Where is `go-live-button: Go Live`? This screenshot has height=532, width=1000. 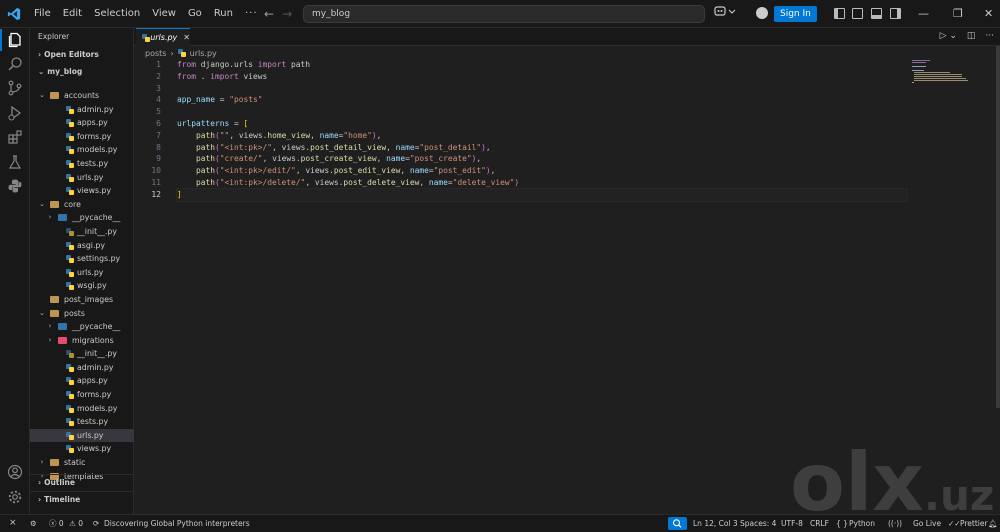 go-live-button: Go Live is located at coordinates (927, 523).